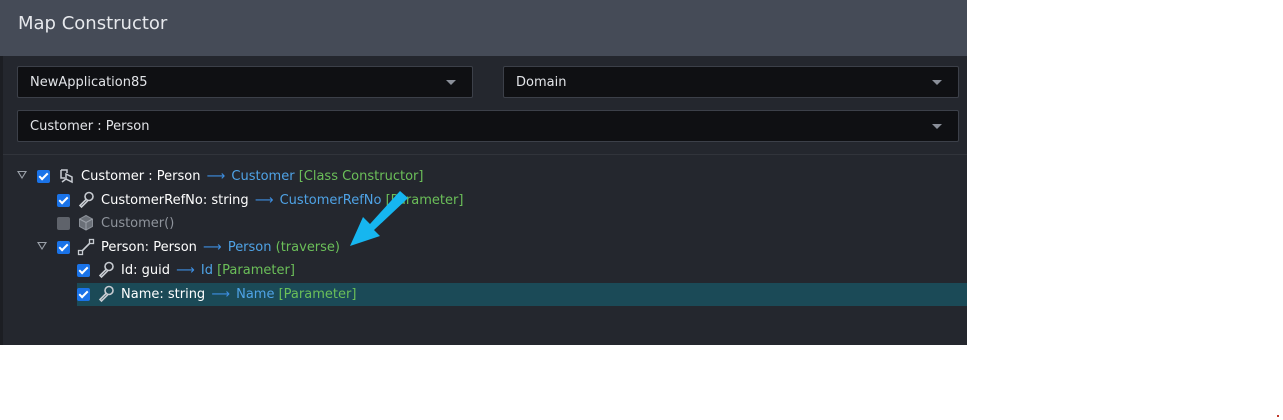  What do you see at coordinates (483, 294) in the screenshot?
I see `tree-row-name: Name: string ⟶ Name [Parameter]` at bounding box center [483, 294].